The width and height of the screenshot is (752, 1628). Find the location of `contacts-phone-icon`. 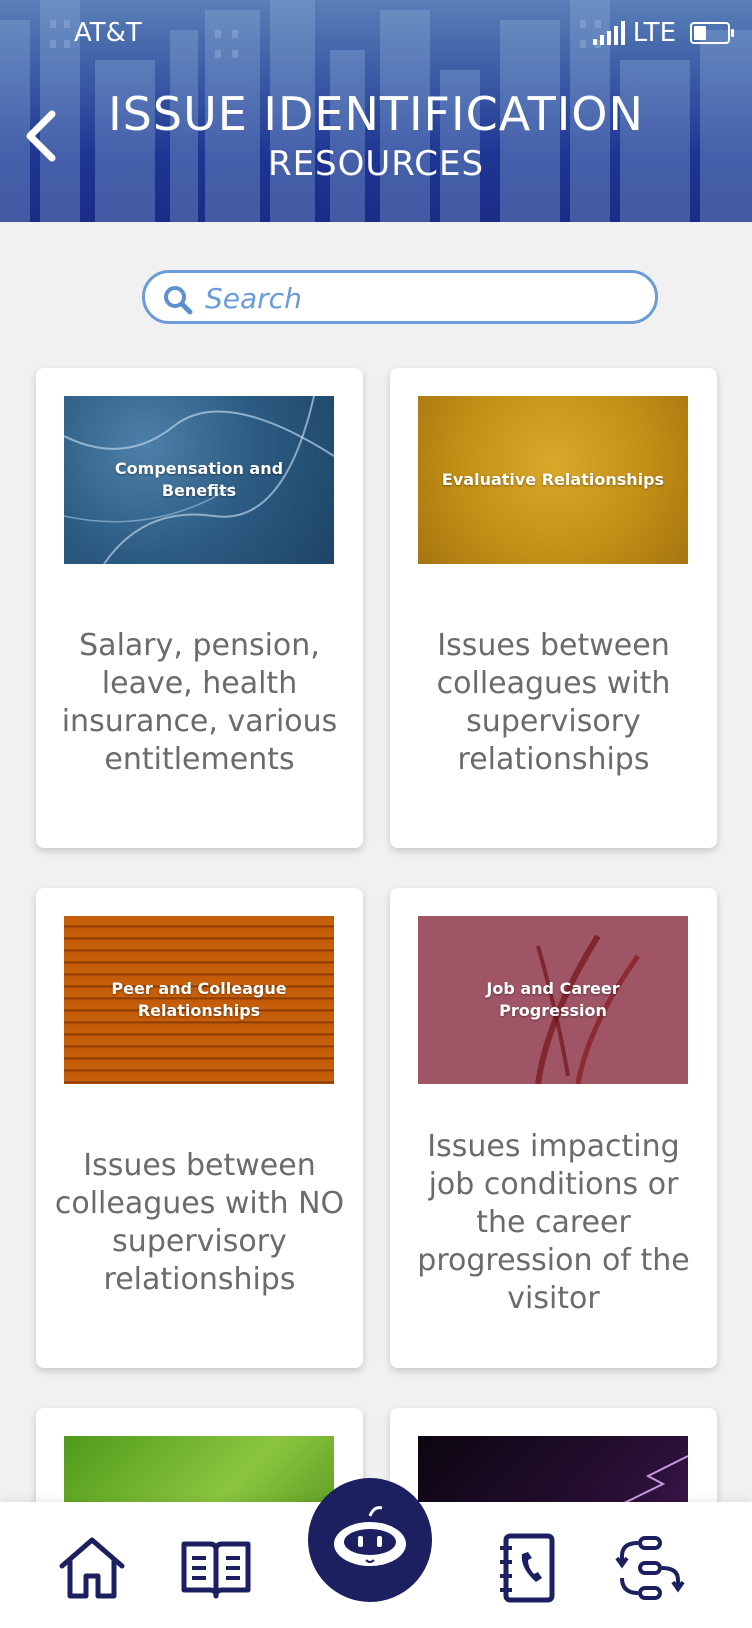

contacts-phone-icon is located at coordinates (528, 1568).